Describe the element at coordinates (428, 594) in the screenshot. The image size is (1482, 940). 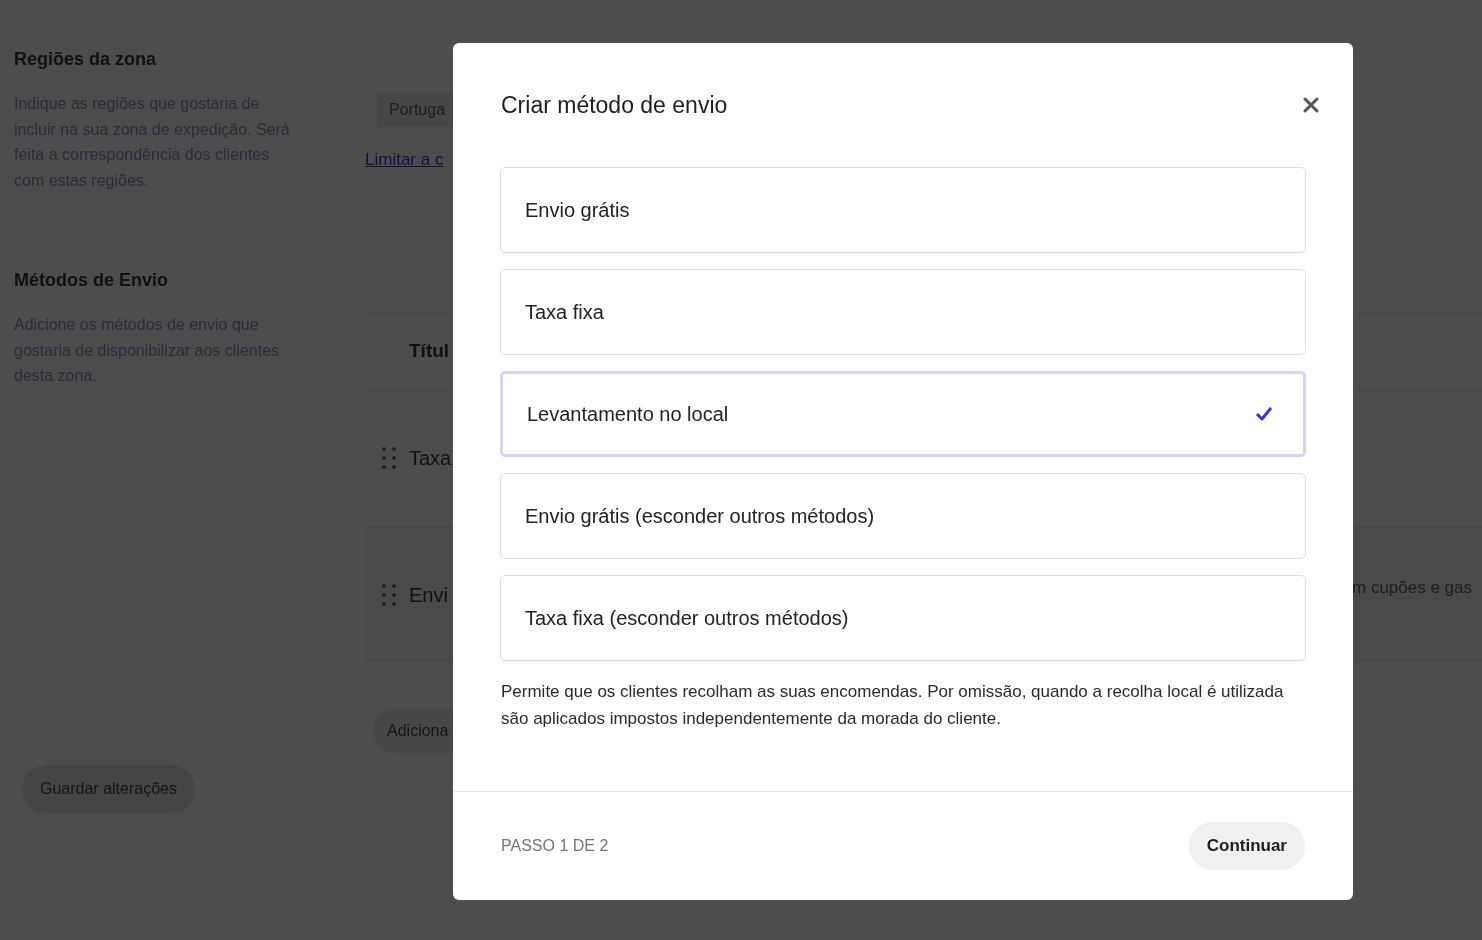
I see `method-title: Envi` at that location.